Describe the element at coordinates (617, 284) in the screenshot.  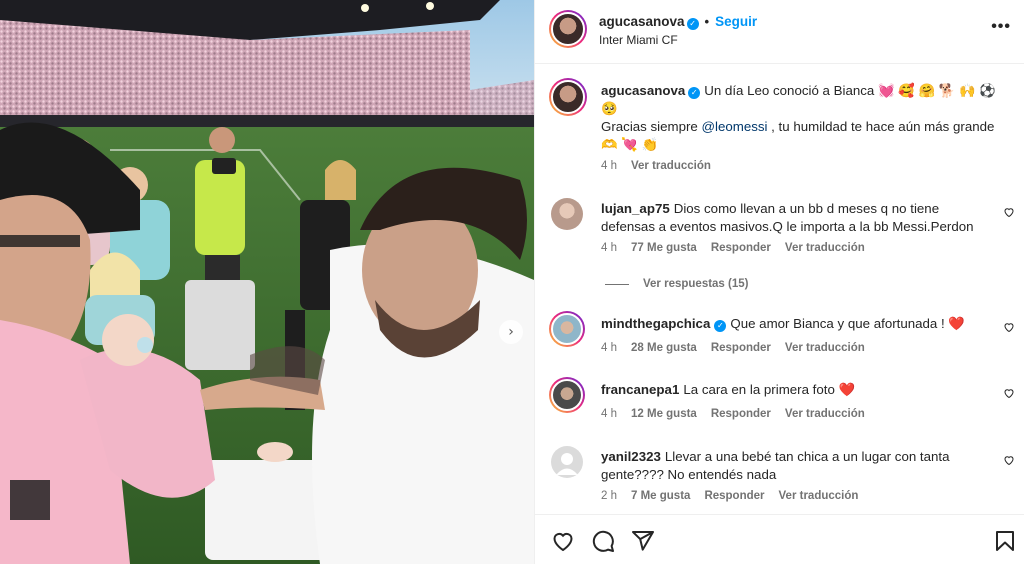
I see `replies-divider` at that location.